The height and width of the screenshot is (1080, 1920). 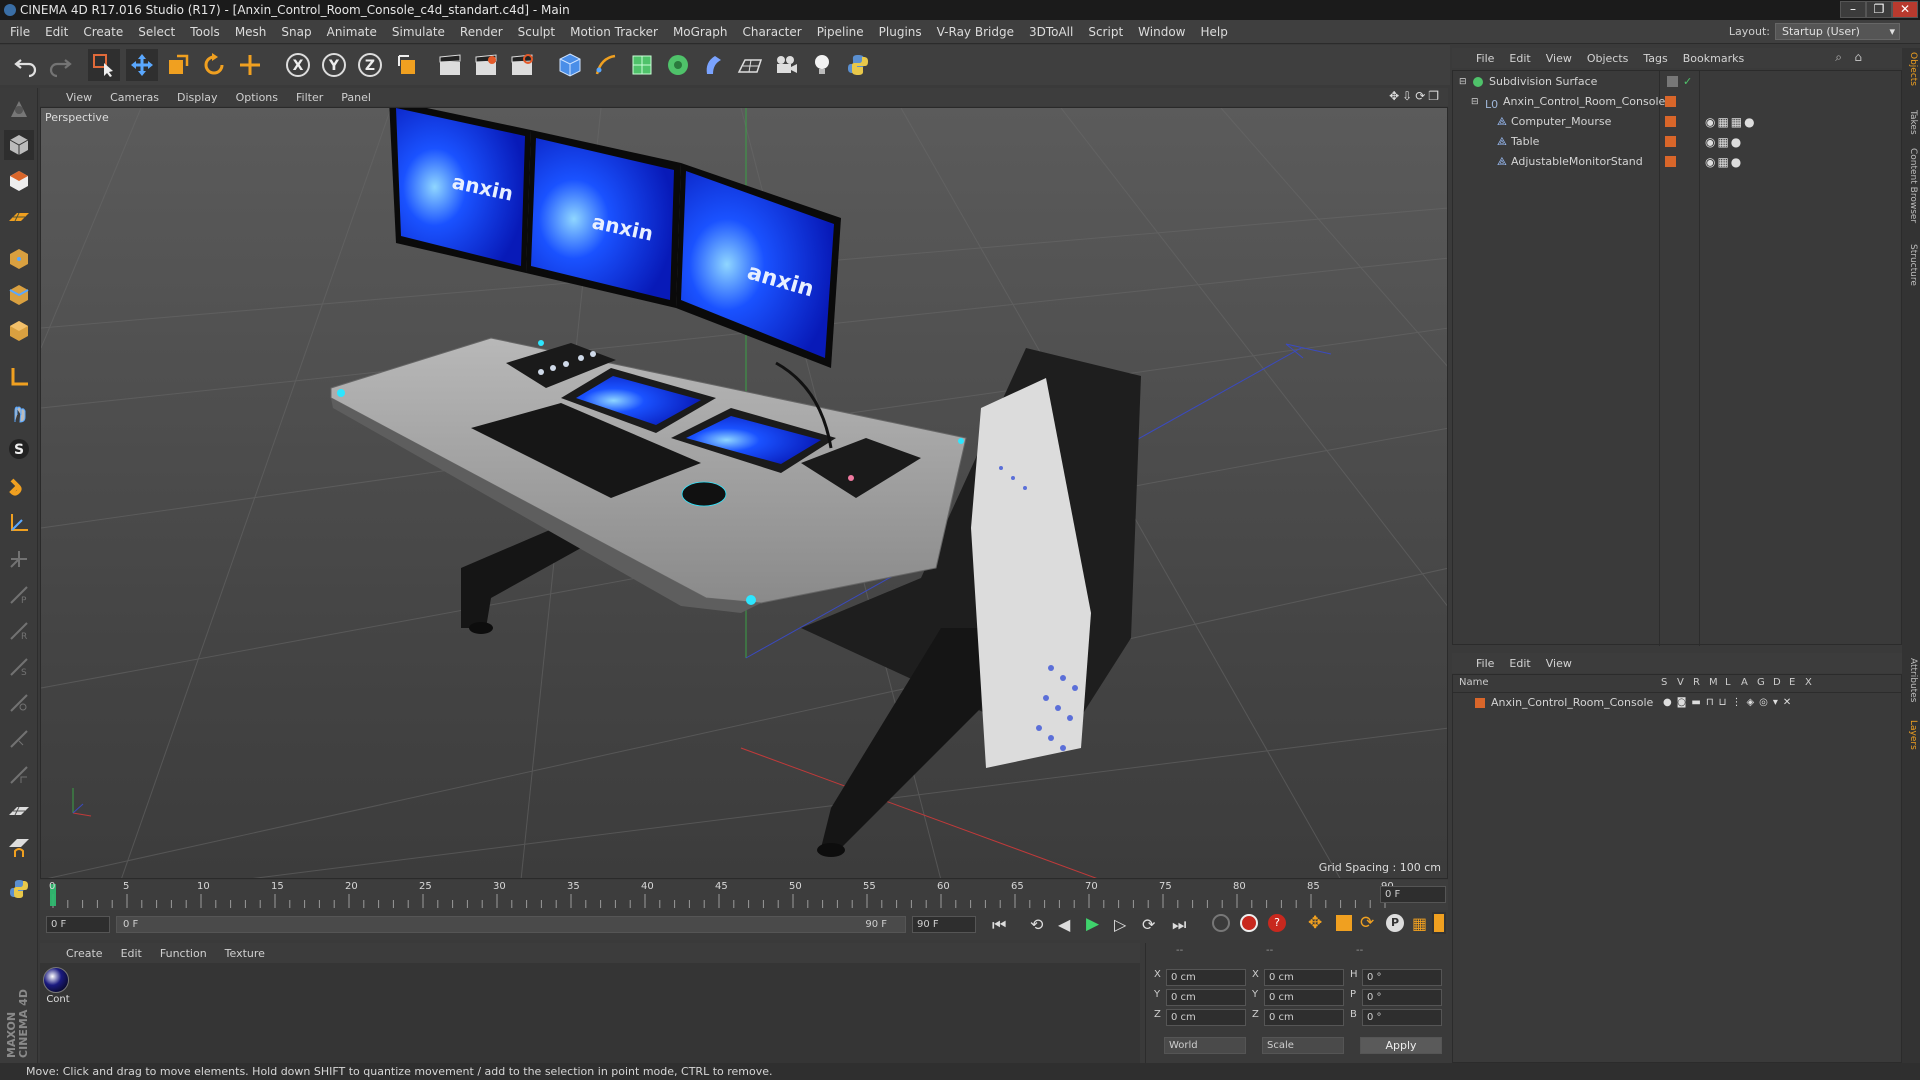 What do you see at coordinates (19, 145) in the screenshot?
I see `model-mode-button` at bounding box center [19, 145].